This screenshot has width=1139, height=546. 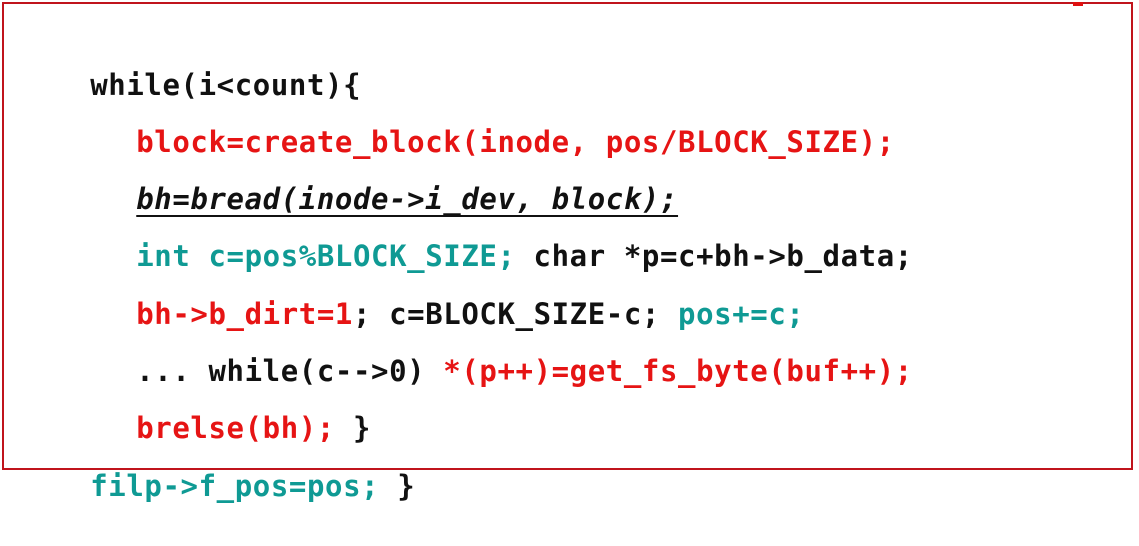 I want to click on outer-closing-brace: }, so click(x=397, y=486).